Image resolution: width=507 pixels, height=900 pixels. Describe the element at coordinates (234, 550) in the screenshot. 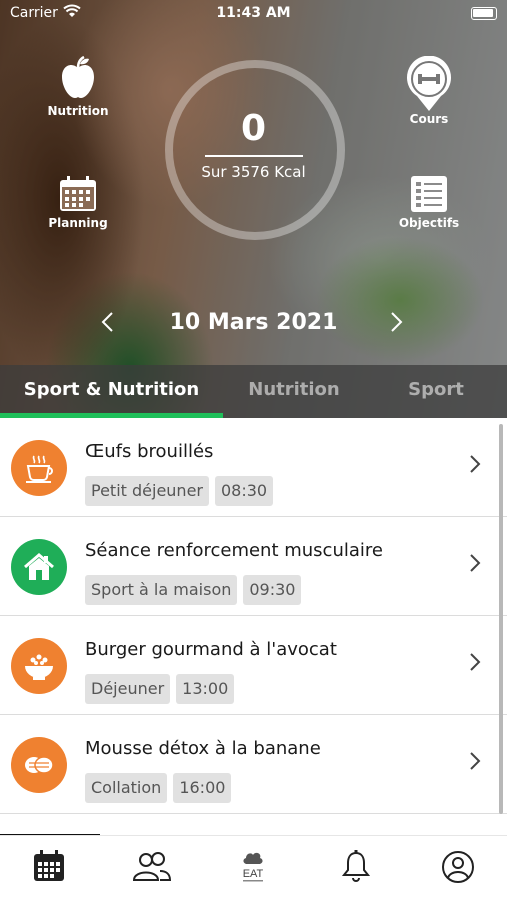

I see `item-title: Séance renforcement musculaire` at that location.